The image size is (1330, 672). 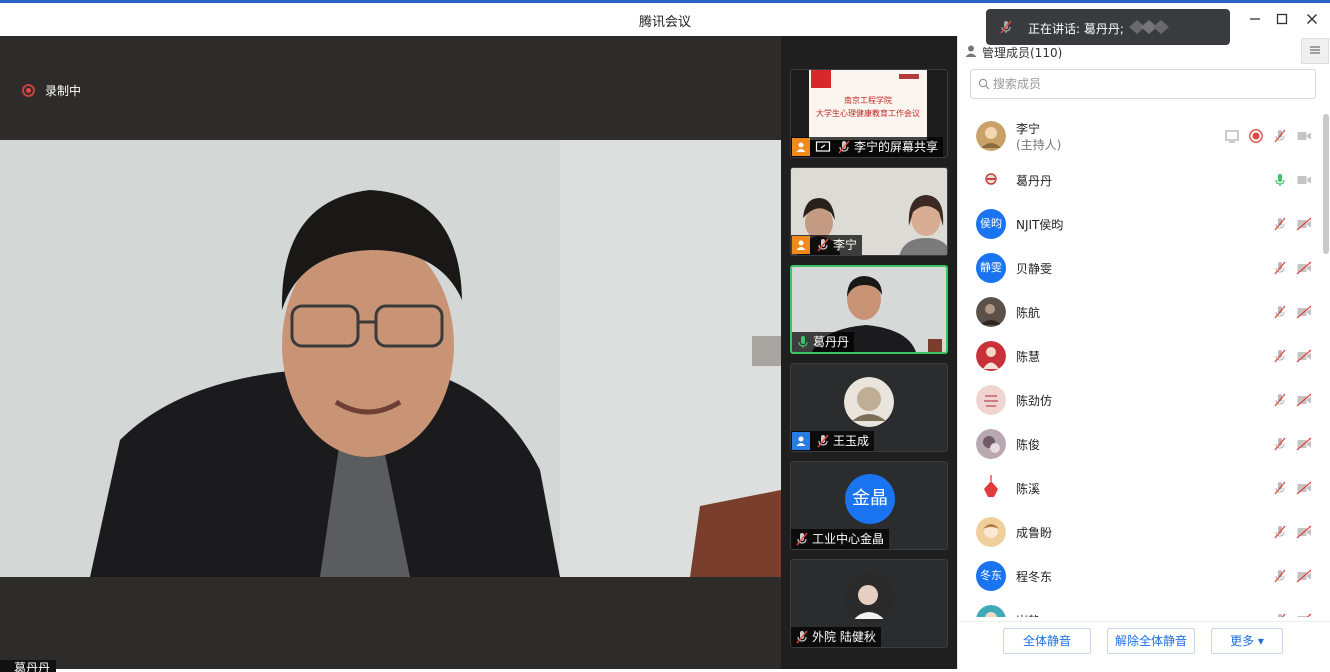 I want to click on thumbnail-label: 工业中心金晶, so click(x=840, y=539).